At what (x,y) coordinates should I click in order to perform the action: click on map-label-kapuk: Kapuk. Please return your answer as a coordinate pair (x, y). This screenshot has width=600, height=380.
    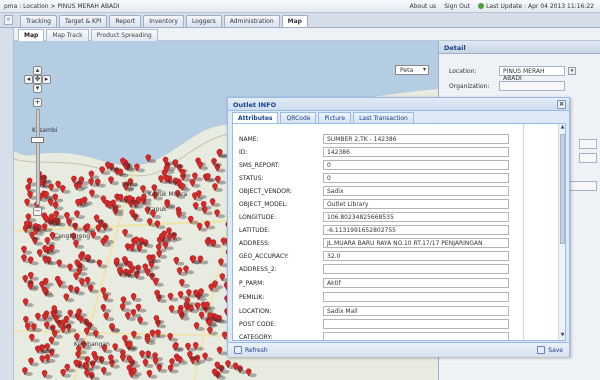
    Looking at the image, I should click on (157, 209).